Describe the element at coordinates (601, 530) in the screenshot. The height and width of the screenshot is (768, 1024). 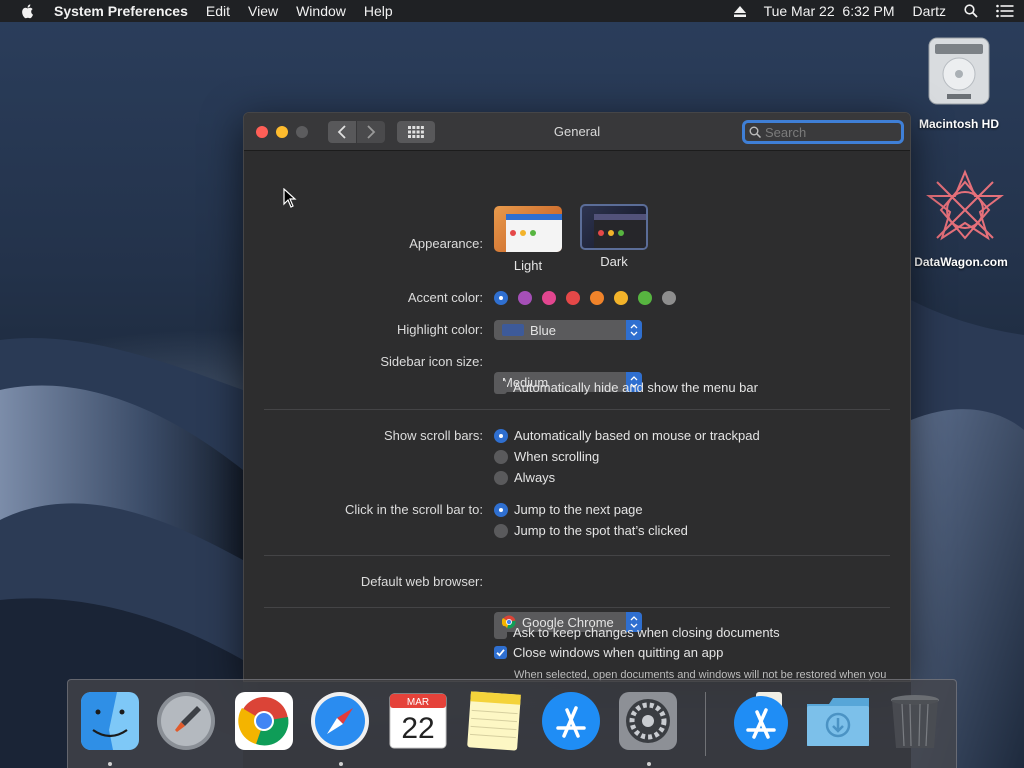
I see `radio-label: Jump to the spot that’s clicked` at that location.